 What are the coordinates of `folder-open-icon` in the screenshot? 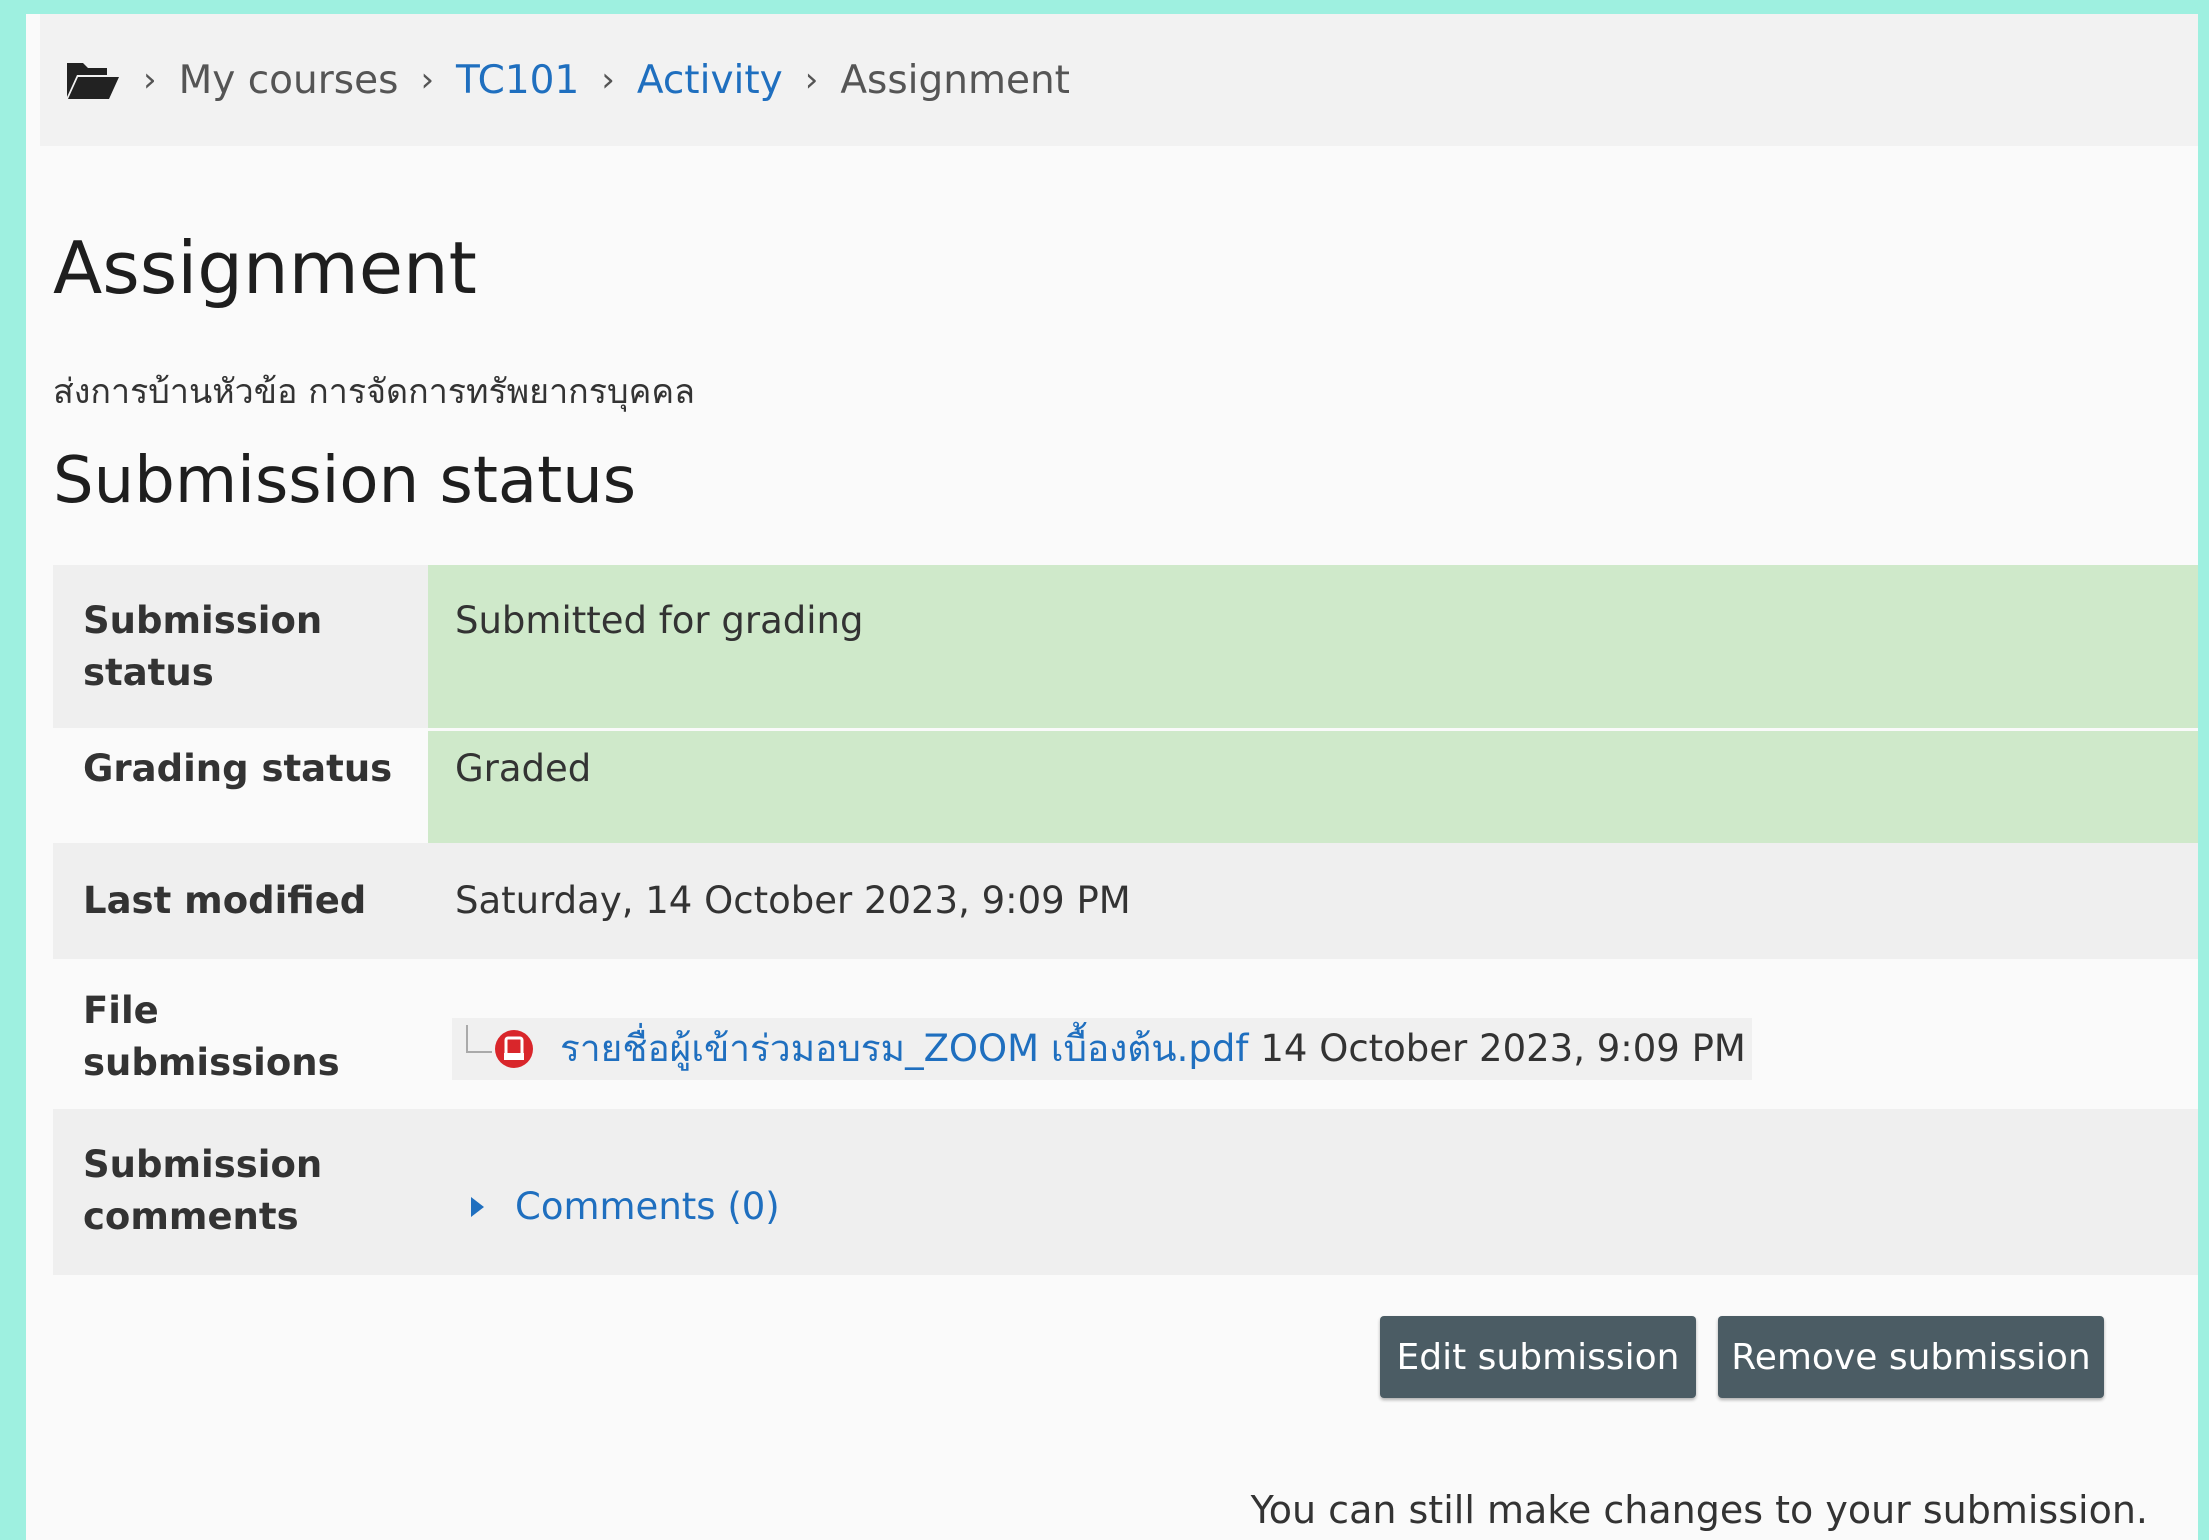 It's located at (93, 80).